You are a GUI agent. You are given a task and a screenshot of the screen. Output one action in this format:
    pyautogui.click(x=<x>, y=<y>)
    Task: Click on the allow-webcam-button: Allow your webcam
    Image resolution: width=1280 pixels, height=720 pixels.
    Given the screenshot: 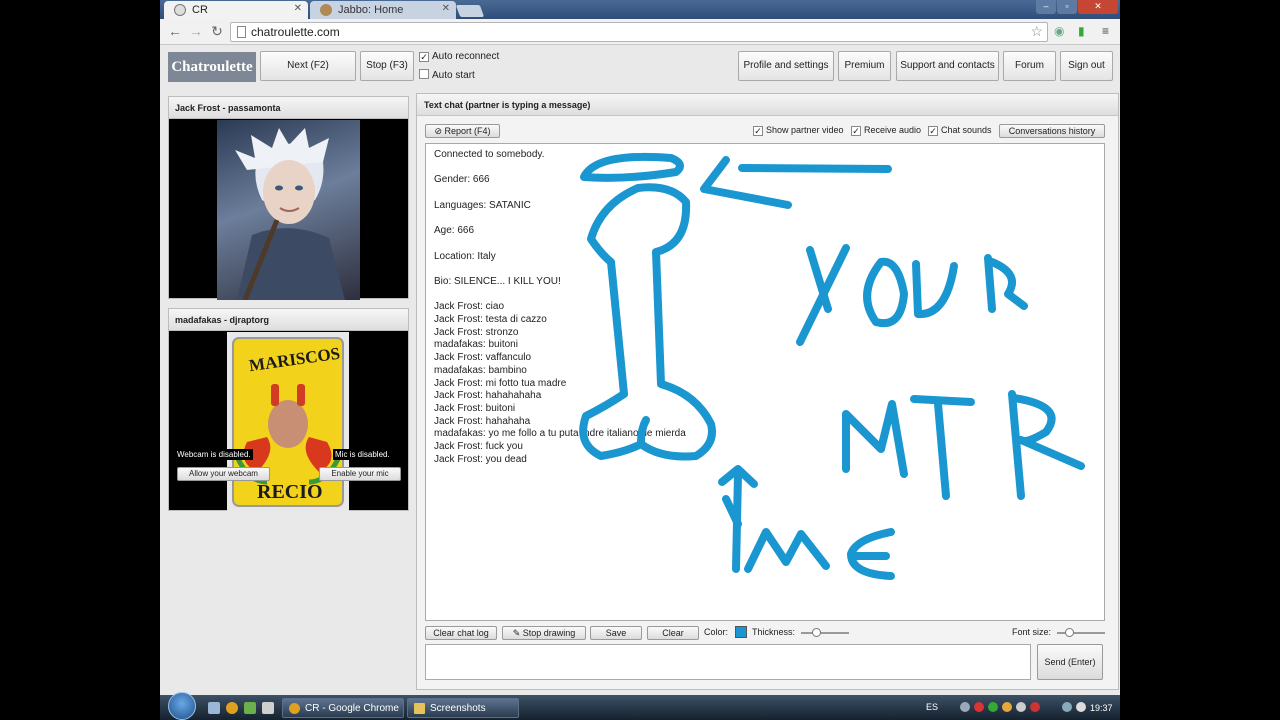 What is the action you would take?
    pyautogui.click(x=223, y=474)
    